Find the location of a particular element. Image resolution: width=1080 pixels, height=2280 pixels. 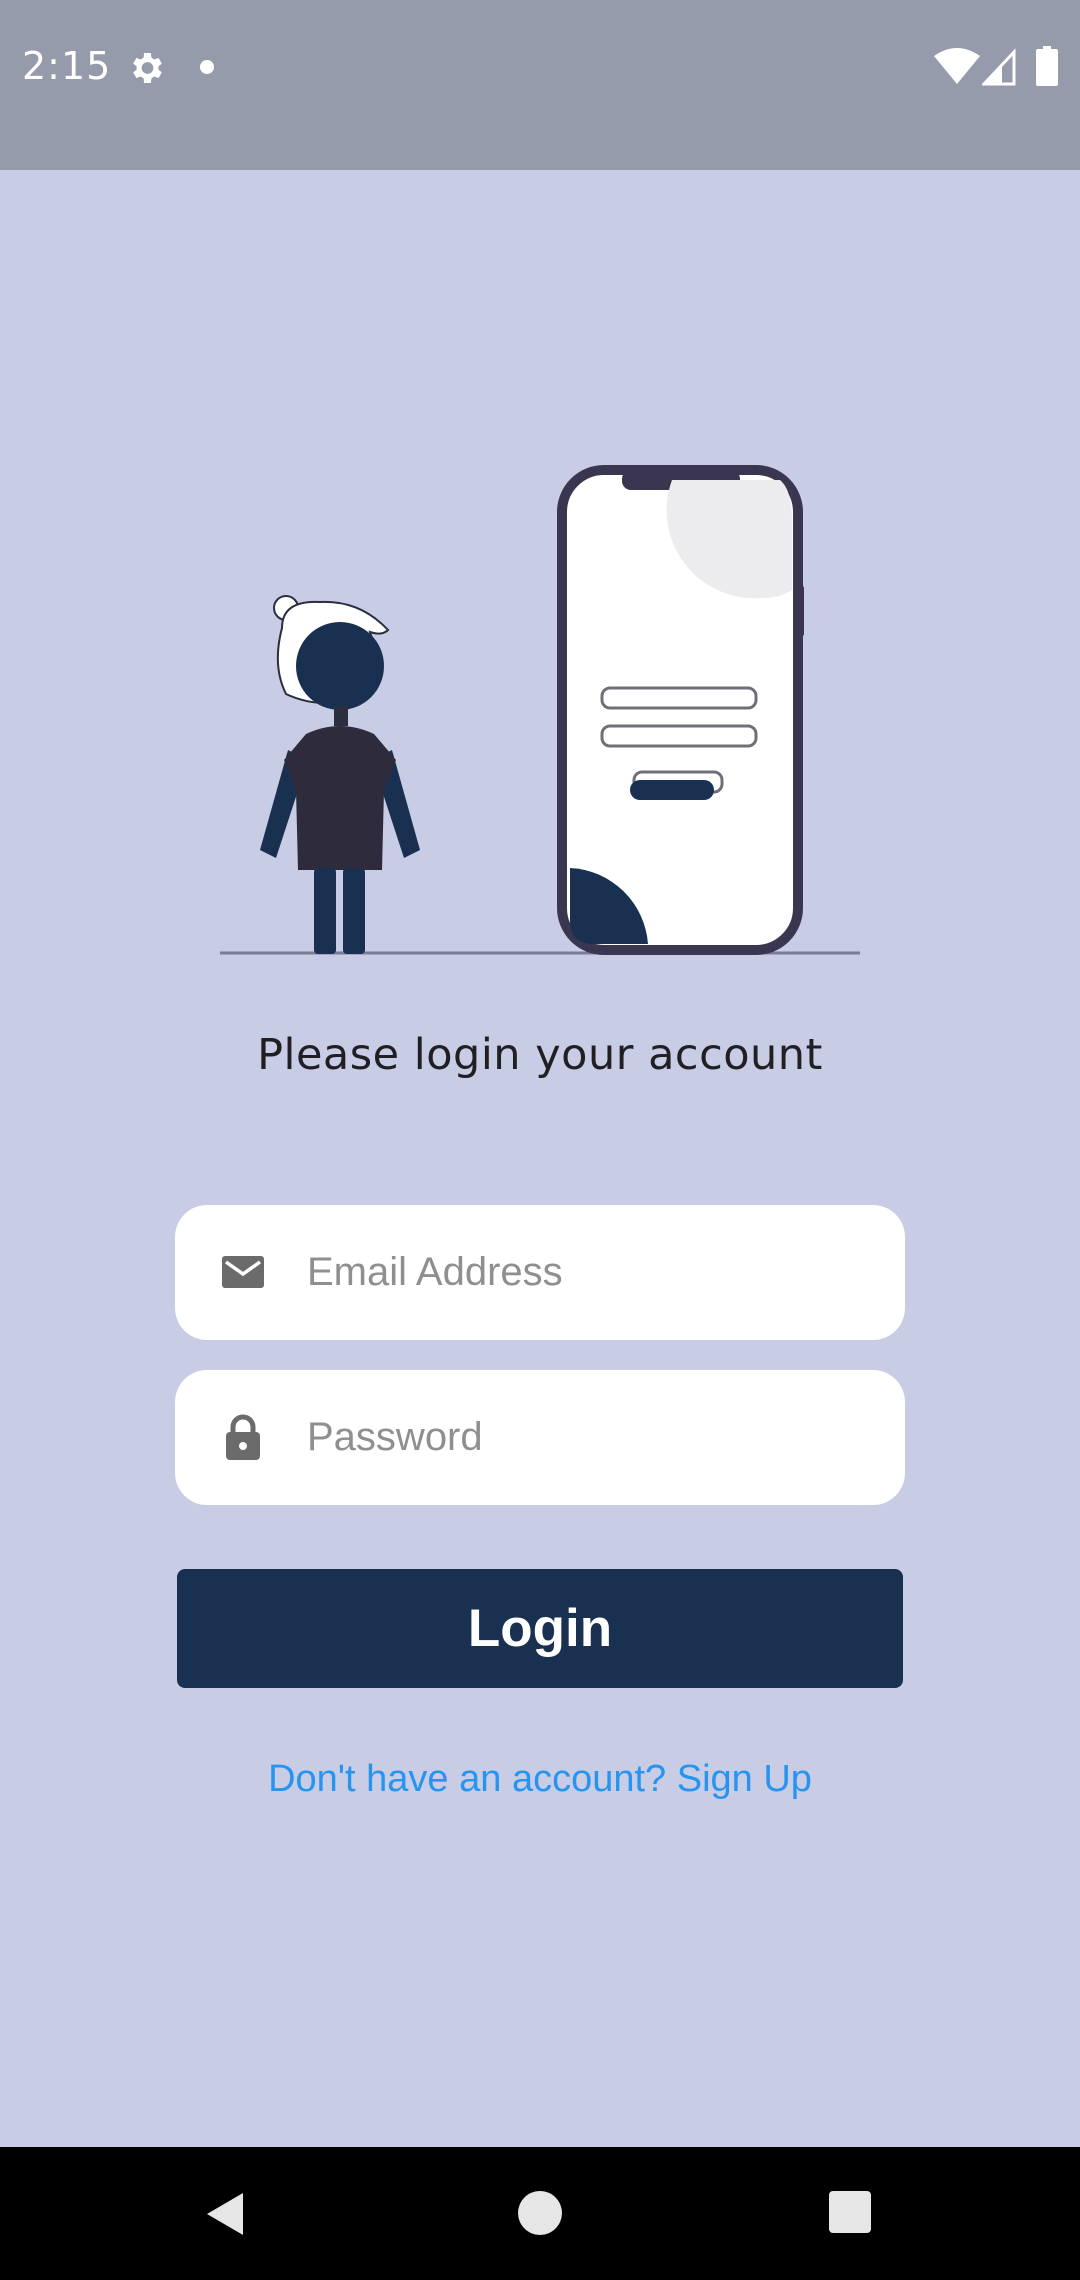

navigation-bar is located at coordinates (540, 2213).